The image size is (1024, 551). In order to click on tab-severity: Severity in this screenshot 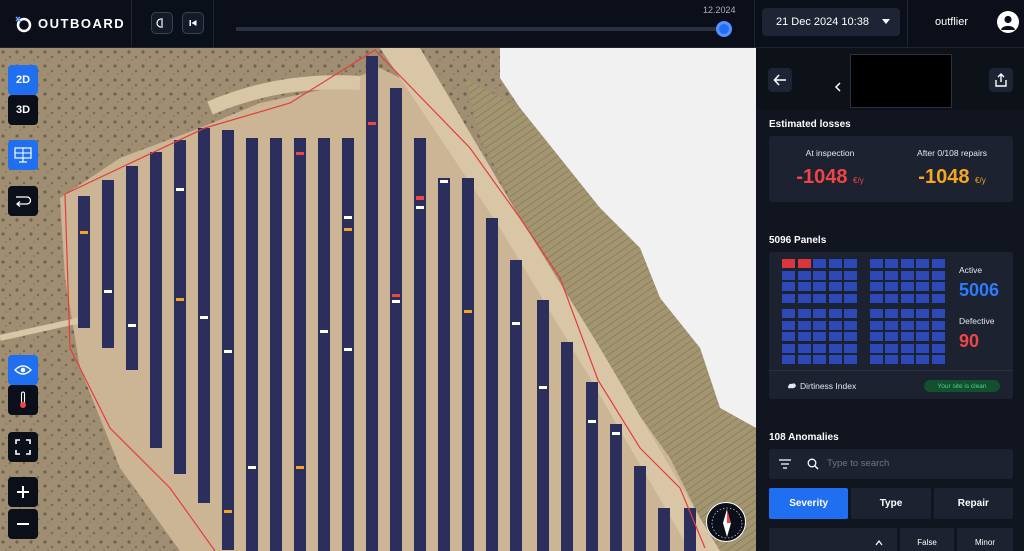, I will do `click(809, 503)`.